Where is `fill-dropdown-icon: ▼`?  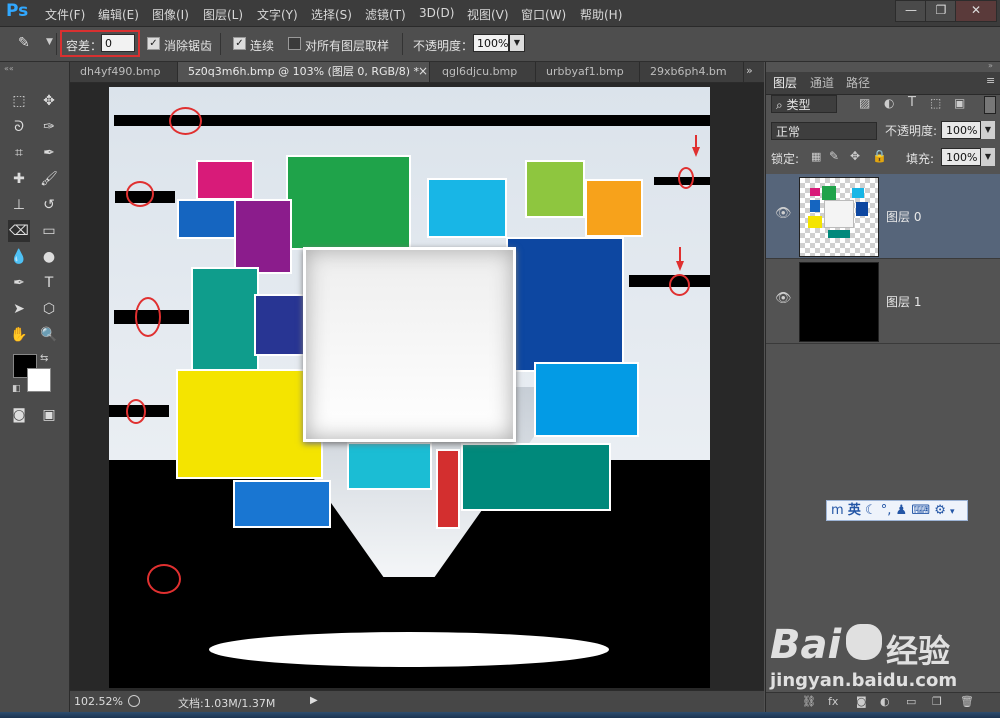 fill-dropdown-icon: ▼ is located at coordinates (988, 157).